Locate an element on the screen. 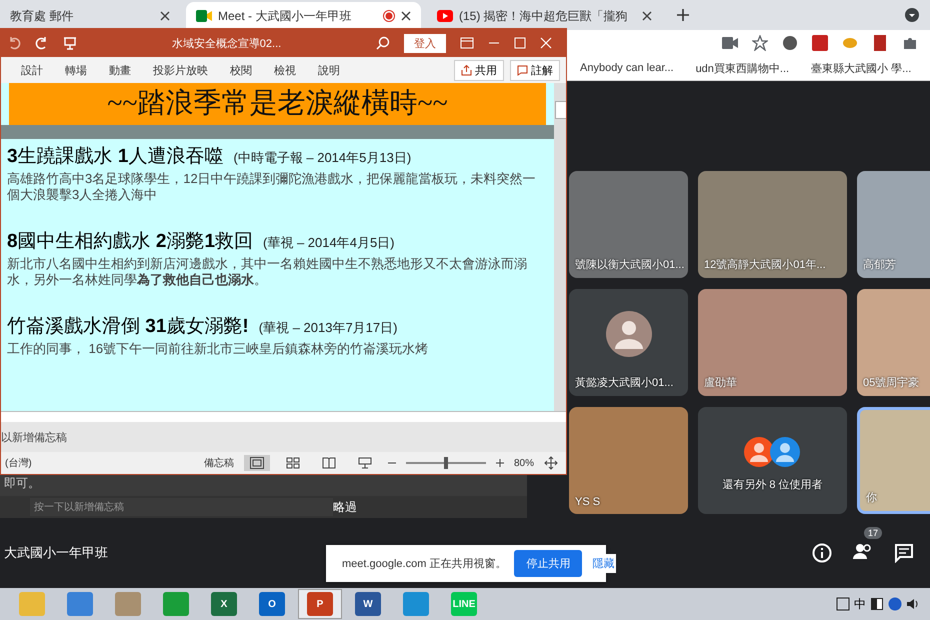 Image resolution: width=930 pixels, height=620 pixels. star-icon is located at coordinates (760, 43).